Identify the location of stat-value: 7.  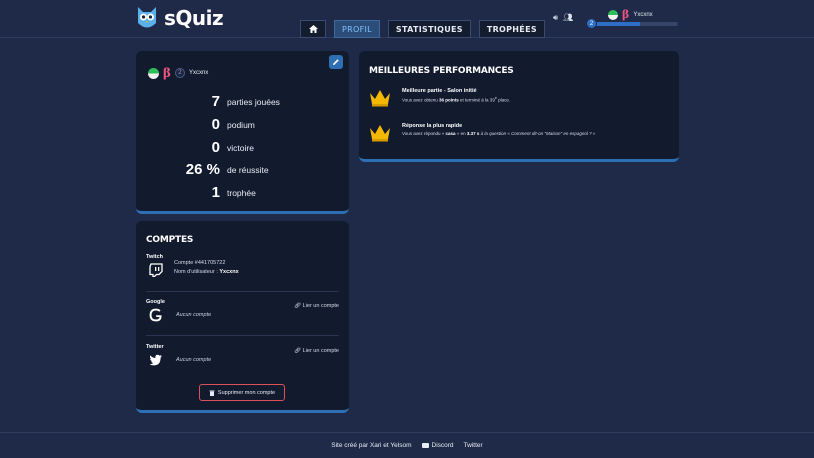
(215, 101).